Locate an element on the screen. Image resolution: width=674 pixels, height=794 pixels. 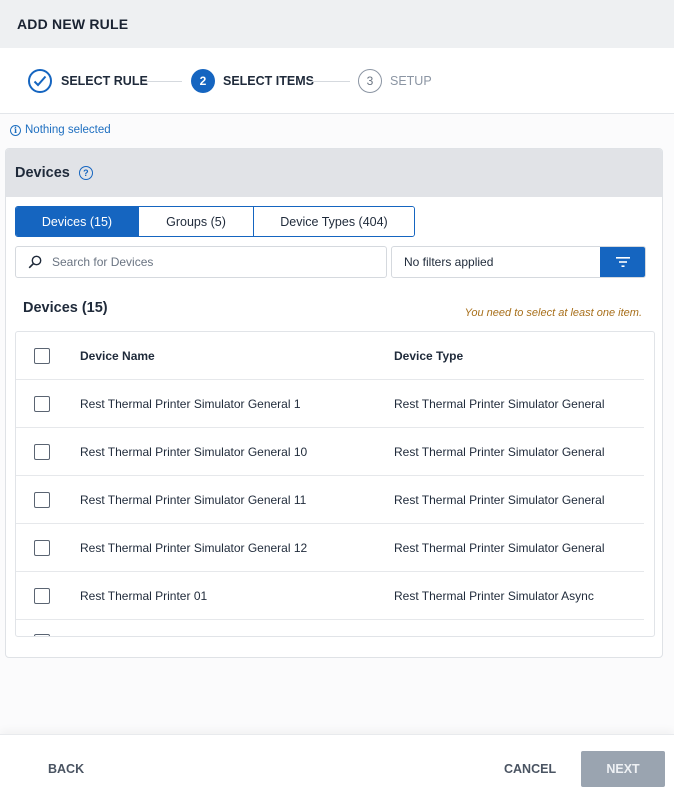
device-type: Rest Thermal Printer Simulator Async is located at coordinates (494, 595).